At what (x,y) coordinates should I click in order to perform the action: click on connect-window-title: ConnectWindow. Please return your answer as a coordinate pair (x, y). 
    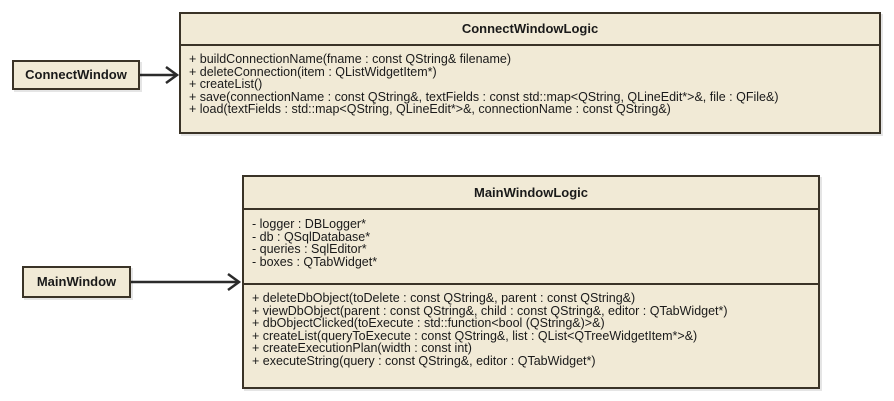
    Looking at the image, I should click on (76, 74).